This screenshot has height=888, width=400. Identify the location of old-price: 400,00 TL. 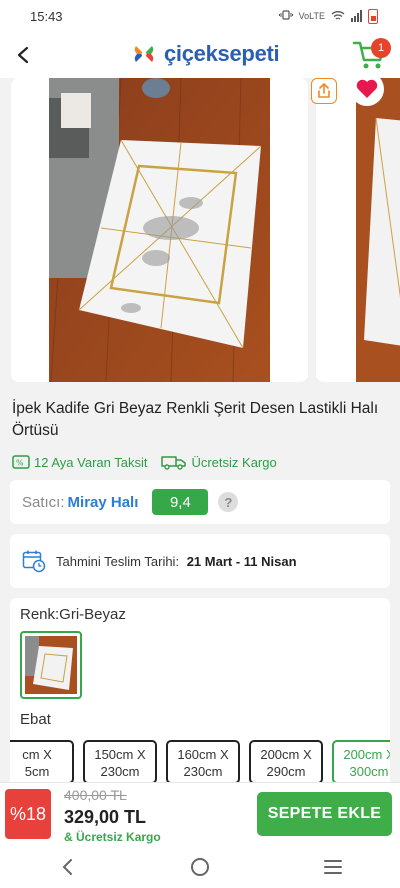
(95, 795).